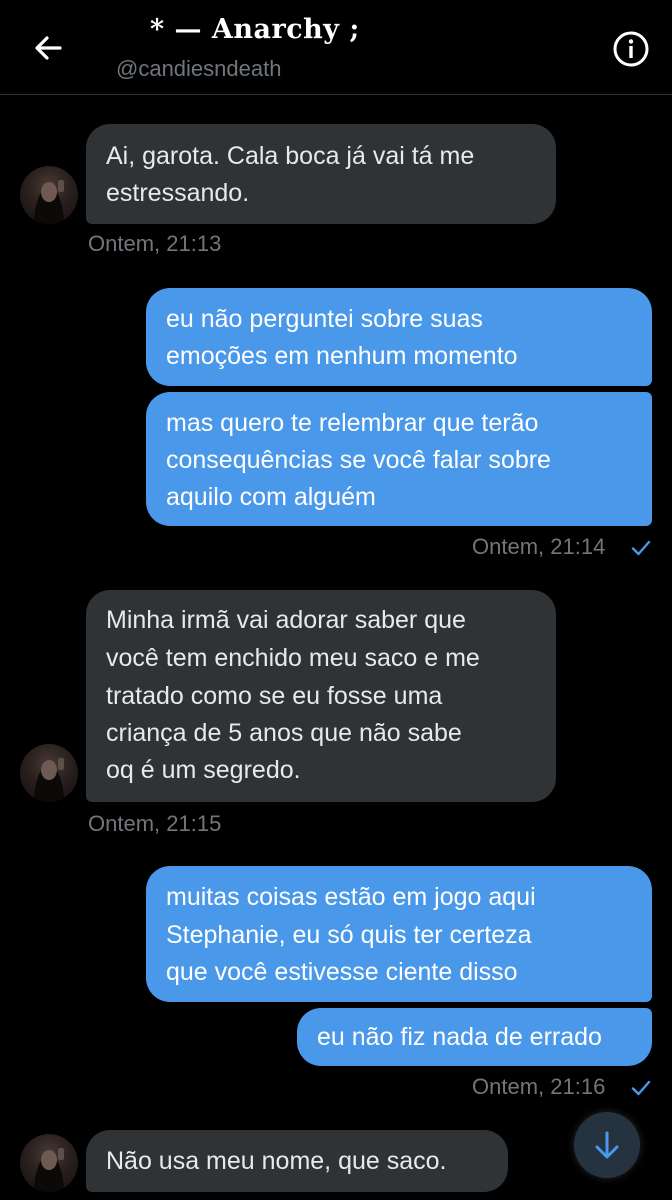  What do you see at coordinates (203, 770) in the screenshot?
I see `message-text-line: oq é um segredo.` at bounding box center [203, 770].